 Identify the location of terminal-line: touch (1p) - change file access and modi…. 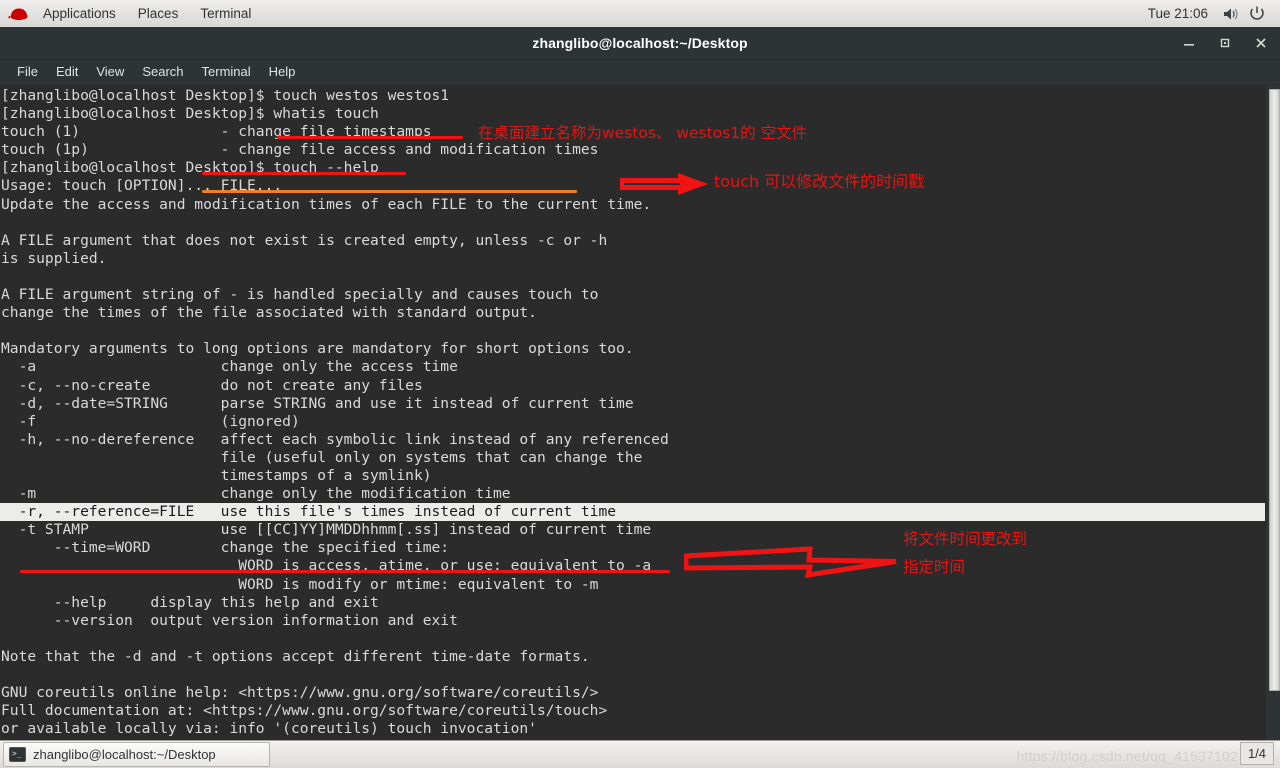
(300, 150).